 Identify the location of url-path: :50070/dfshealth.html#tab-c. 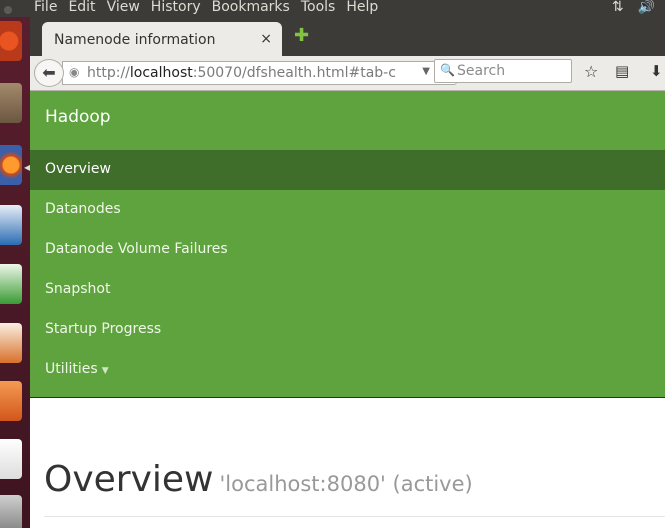
(294, 73).